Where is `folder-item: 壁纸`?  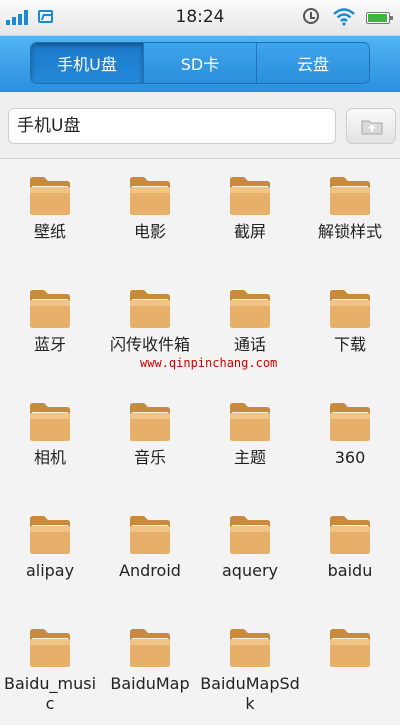 folder-item: 壁纸 is located at coordinates (50, 215).